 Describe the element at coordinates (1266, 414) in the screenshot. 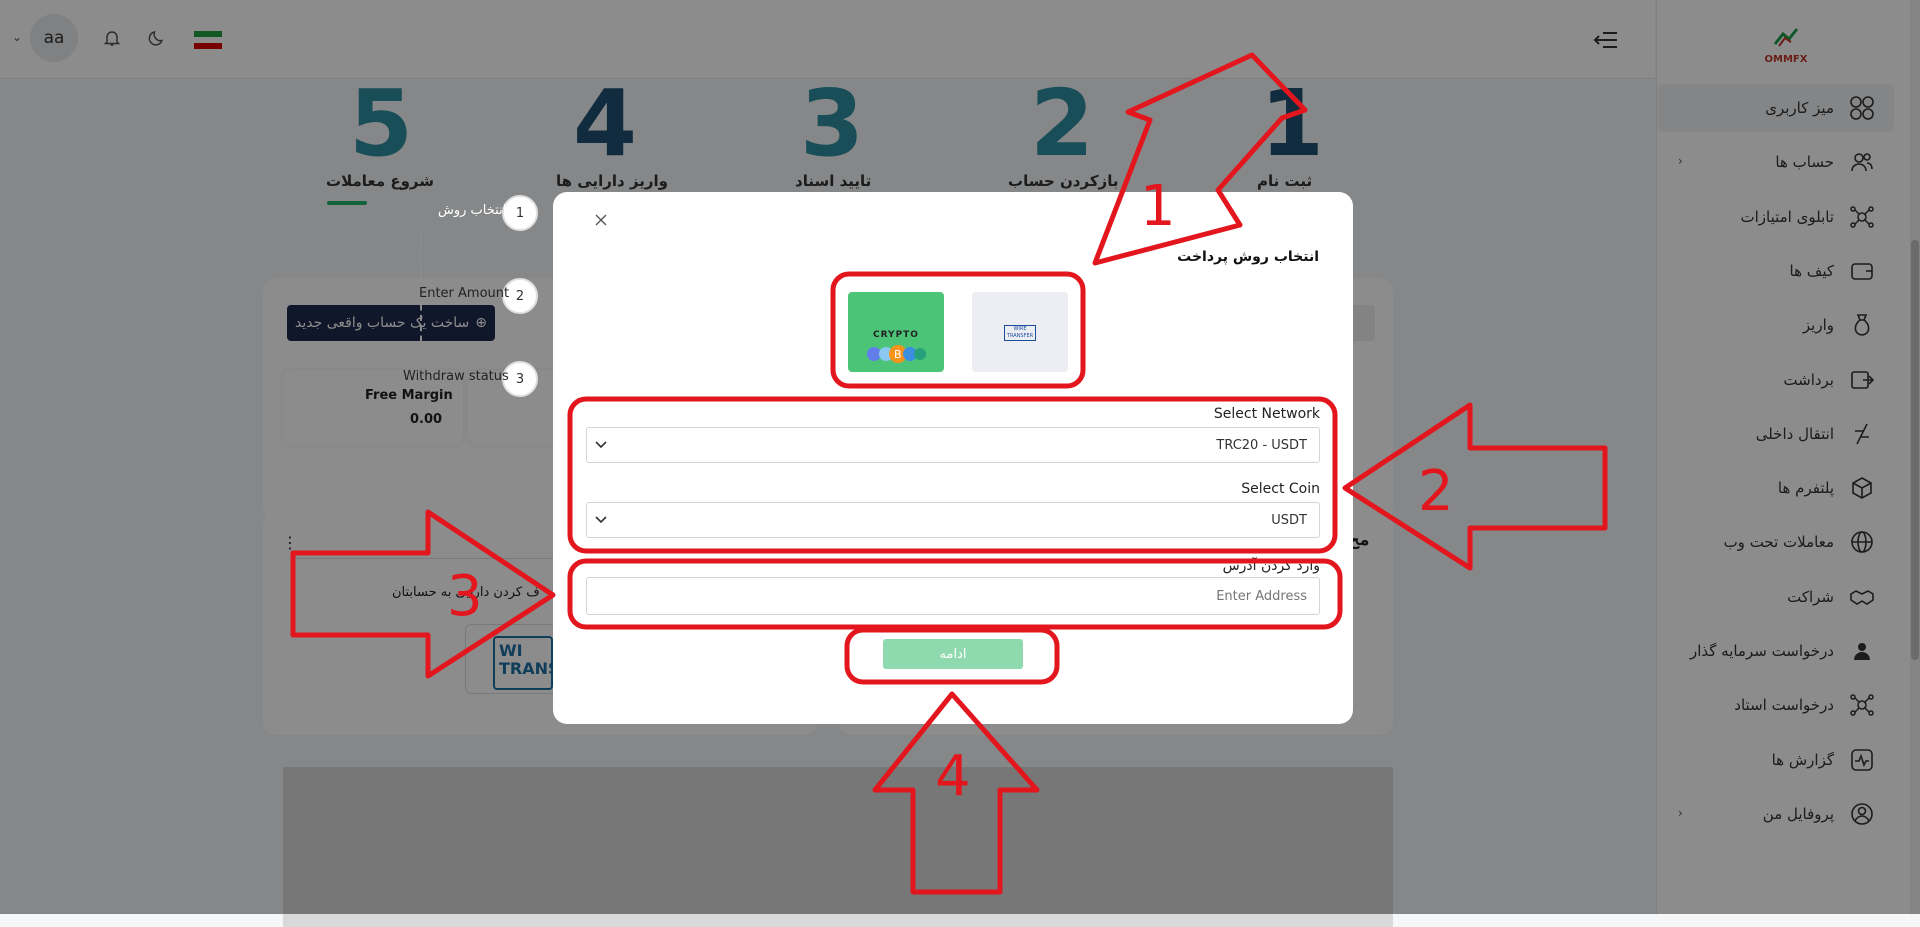

I see `network-label: Select Network` at that location.